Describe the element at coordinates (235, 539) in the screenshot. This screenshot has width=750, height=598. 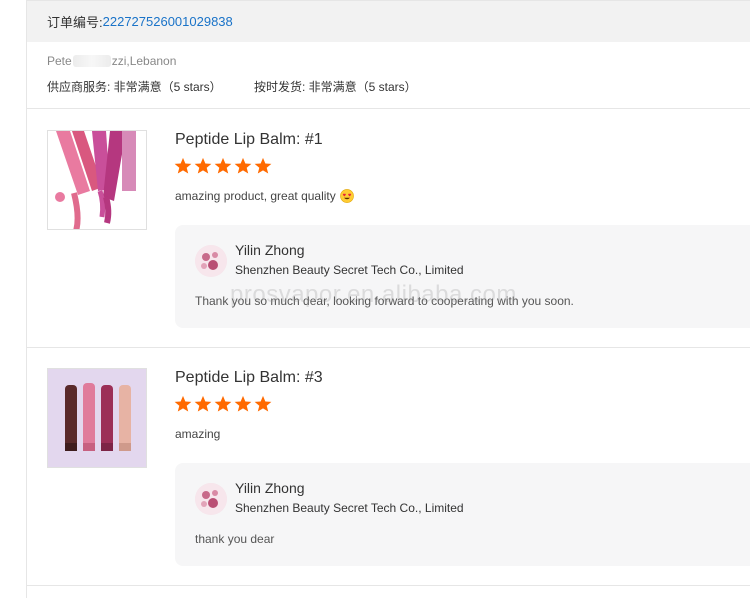
I see `reply-text: thank you dear` at that location.